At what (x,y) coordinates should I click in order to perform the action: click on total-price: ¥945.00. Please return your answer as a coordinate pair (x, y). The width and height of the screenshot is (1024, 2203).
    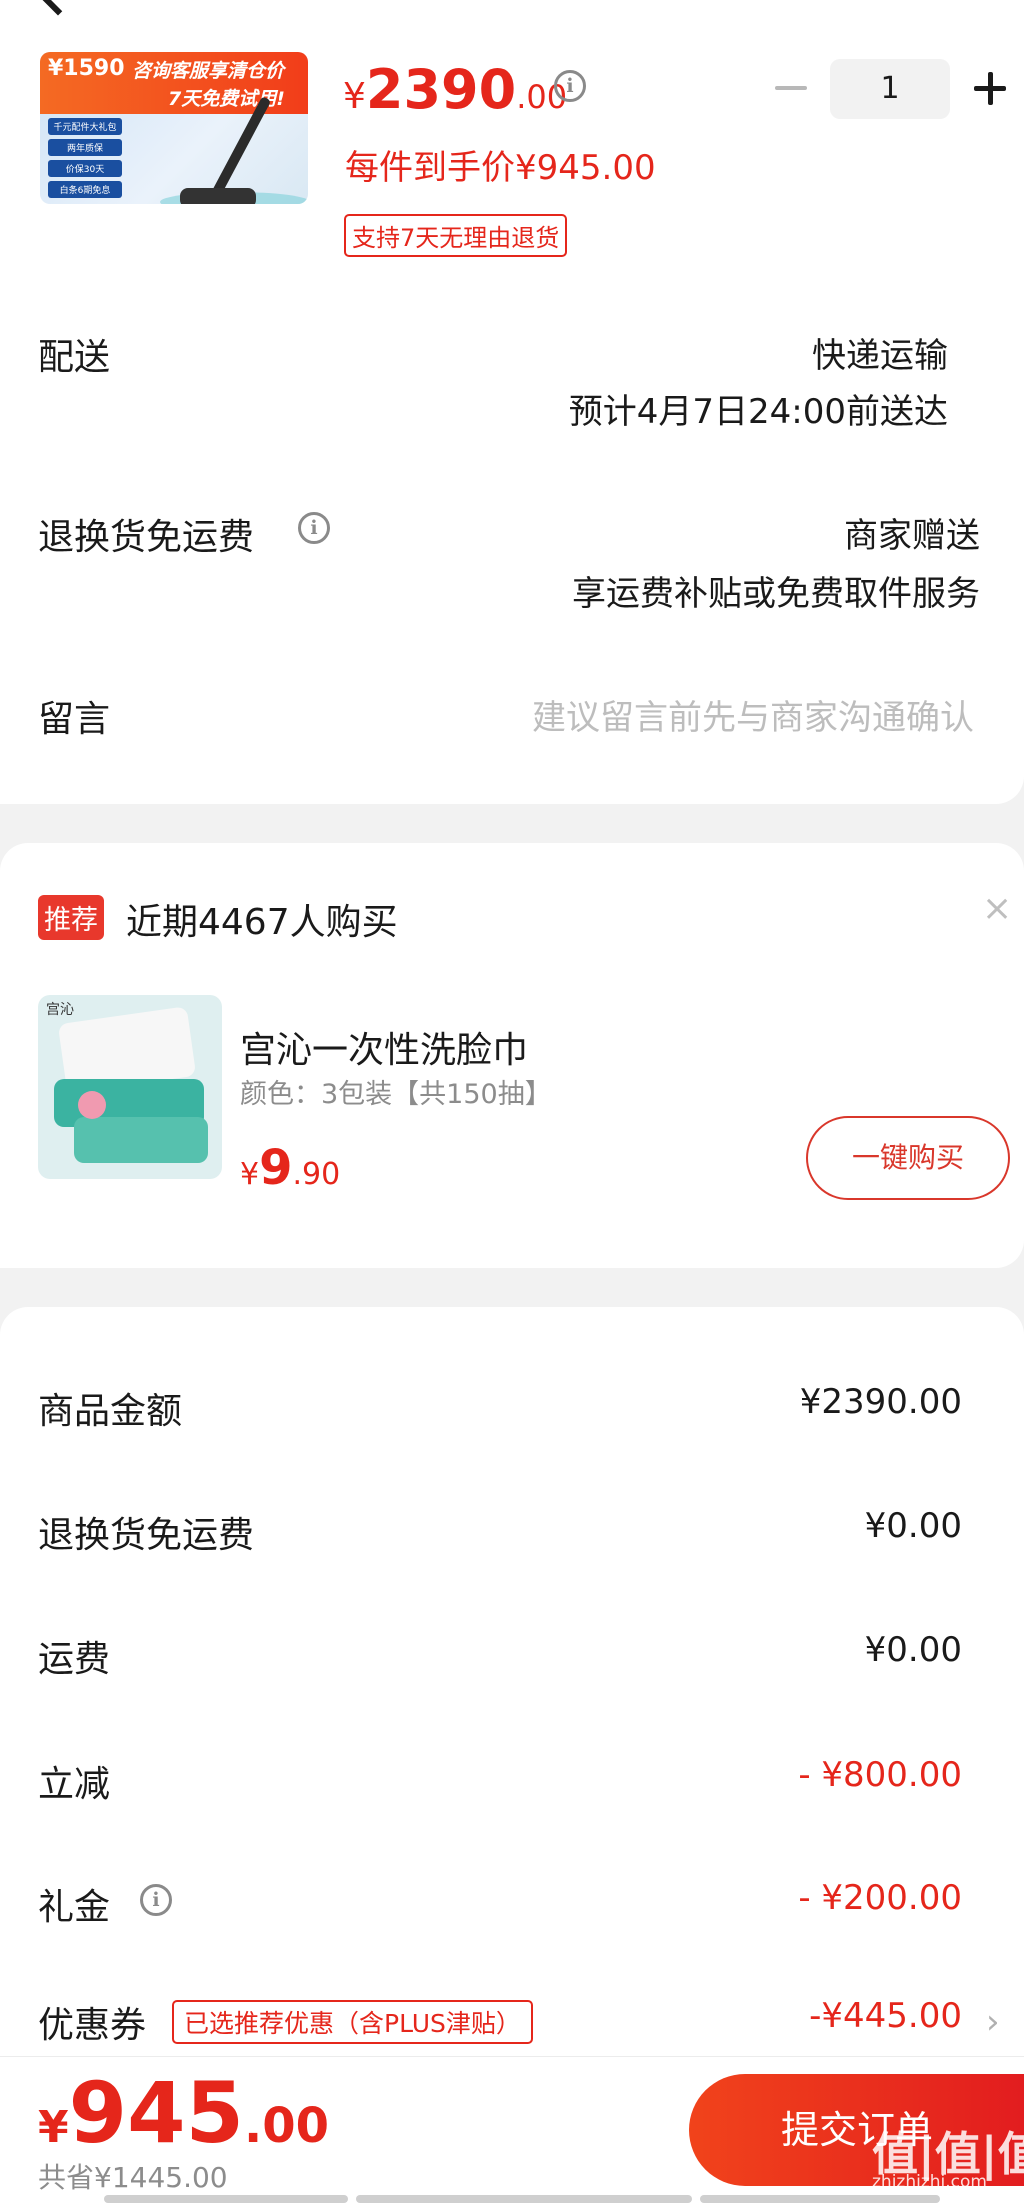
    Looking at the image, I should click on (183, 2113).